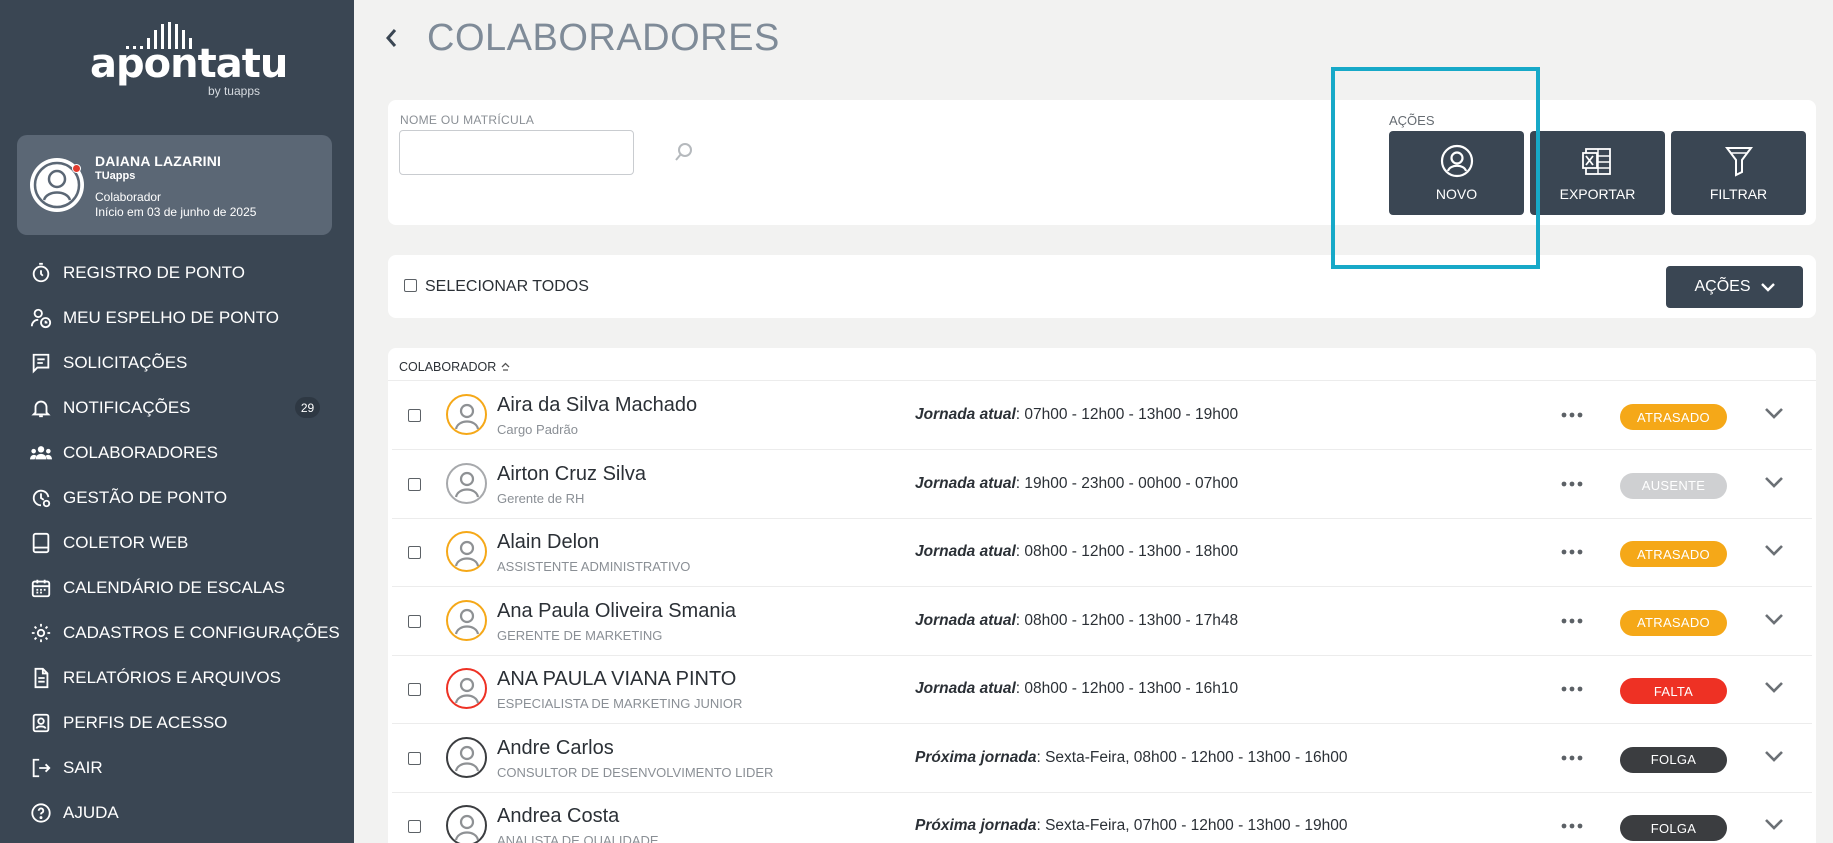 The width and height of the screenshot is (1833, 843). What do you see at coordinates (580, 635) in the screenshot?
I see `employee-role: GERENTE DE MARKETING` at bounding box center [580, 635].